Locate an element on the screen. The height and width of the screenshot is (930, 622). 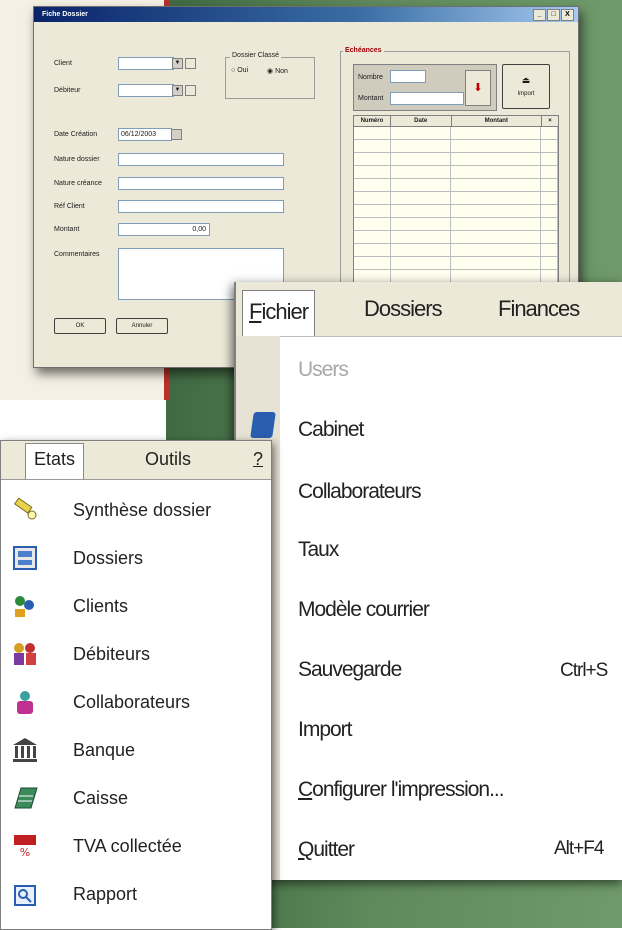
tab-help: ? is located at coordinates (258, 459).